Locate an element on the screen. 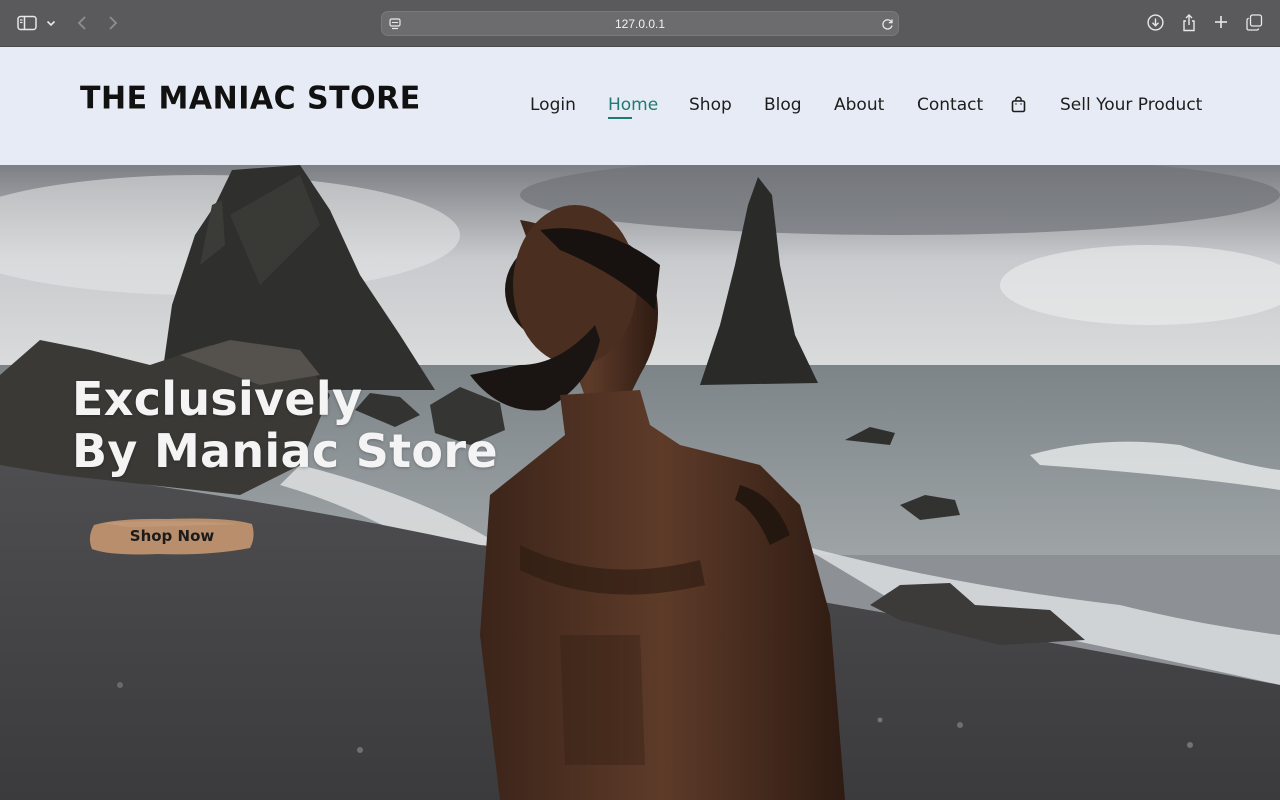 Image resolution: width=1280 pixels, height=800 pixels. shopping-bag-icon is located at coordinates (1018, 104).